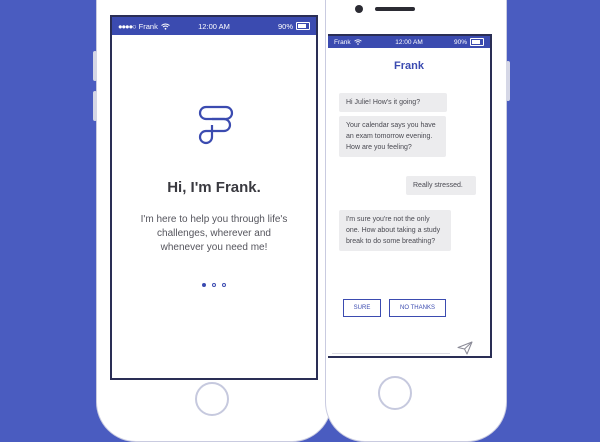 This screenshot has height=442, width=600. Describe the element at coordinates (417, 308) in the screenshot. I see `no-thanks-button: NO THANKS` at that location.